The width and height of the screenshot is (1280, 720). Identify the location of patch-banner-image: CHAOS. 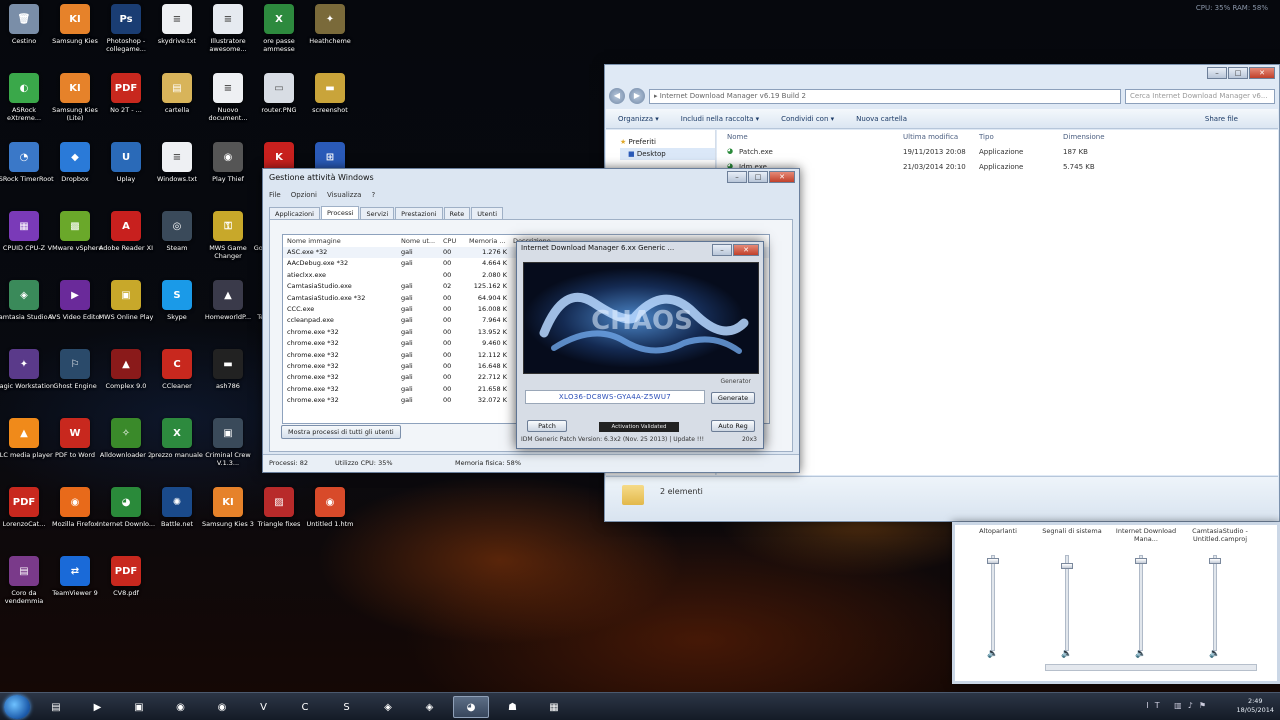
(641, 318).